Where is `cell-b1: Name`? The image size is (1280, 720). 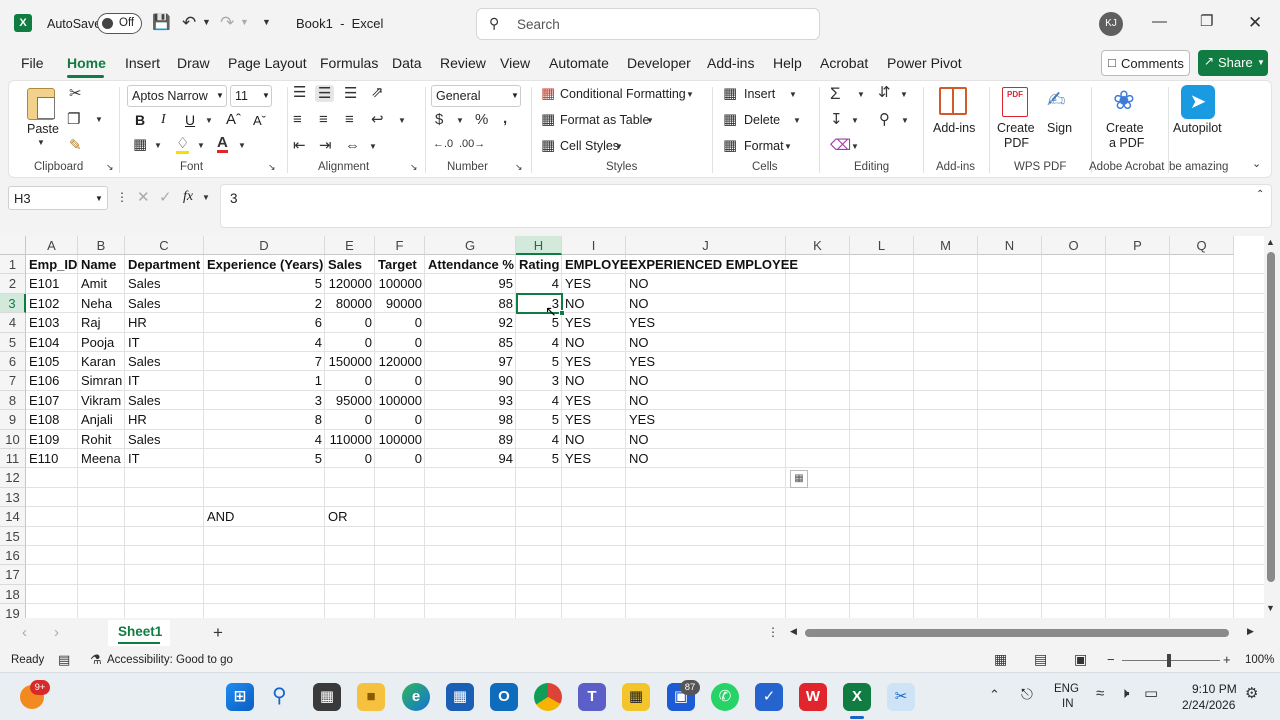
cell-b1: Name is located at coordinates (101, 264).